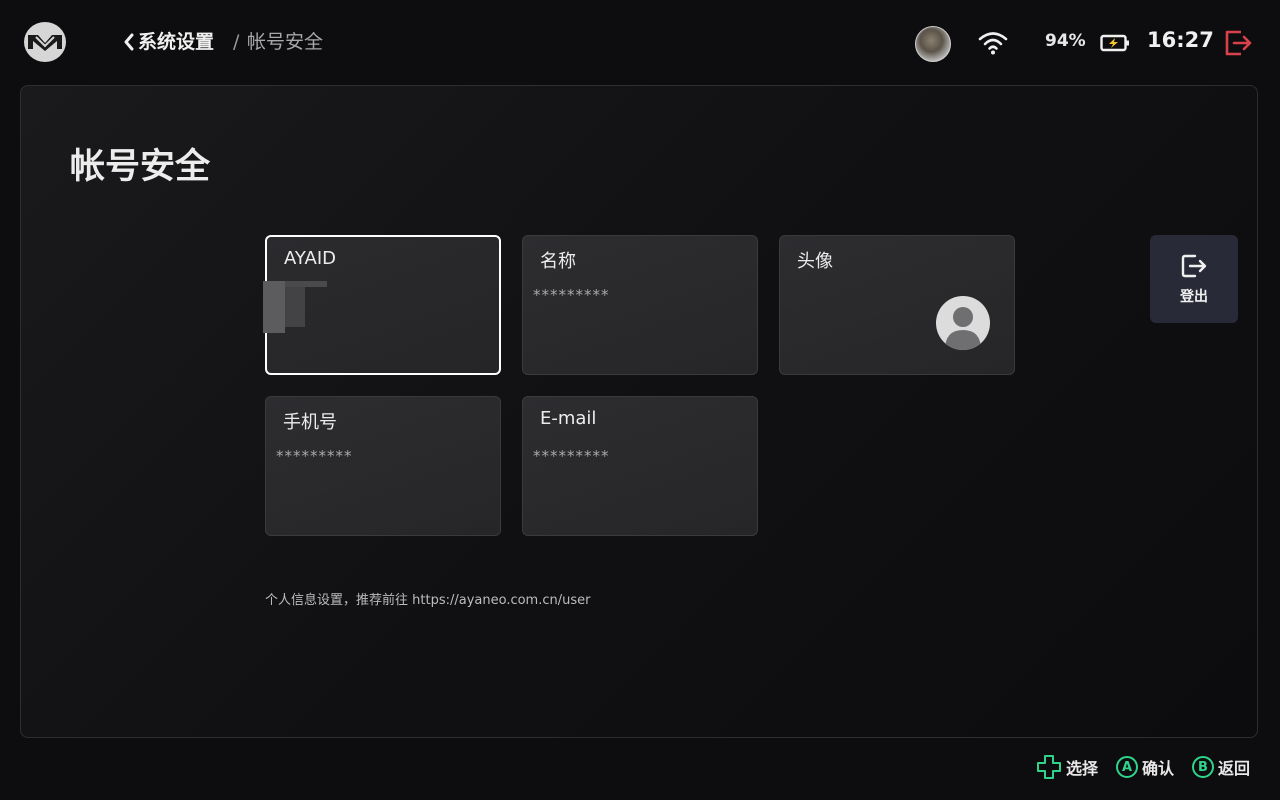 This screenshot has width=1280, height=800. I want to click on ayaid-label: AYAID, so click(310, 258).